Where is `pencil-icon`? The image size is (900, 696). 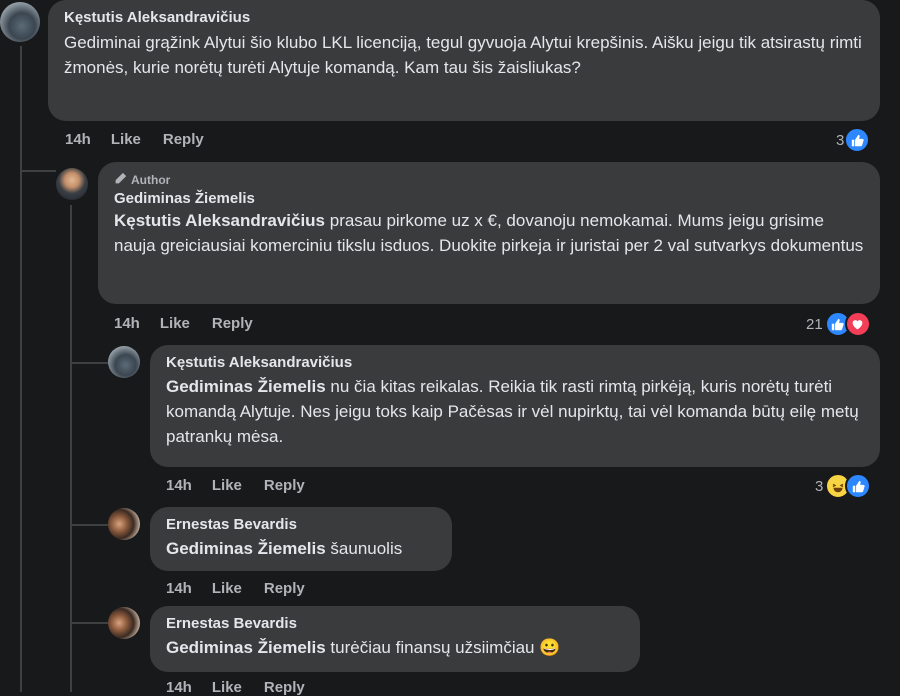 pencil-icon is located at coordinates (120, 180).